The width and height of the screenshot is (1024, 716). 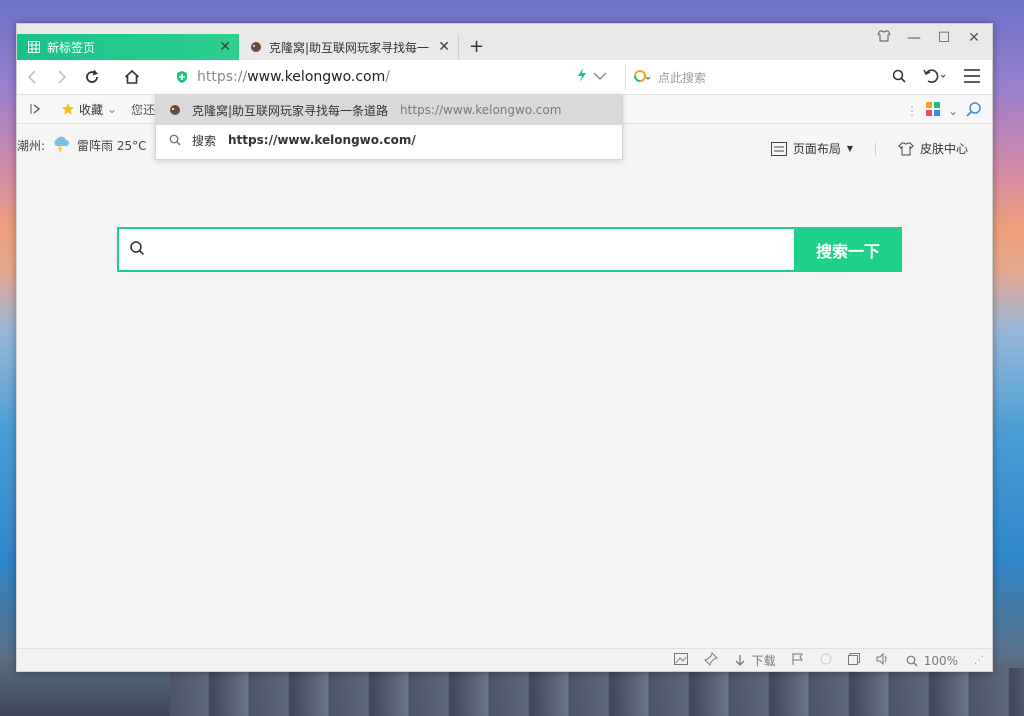 I want to click on url-path: /, so click(x=387, y=77).